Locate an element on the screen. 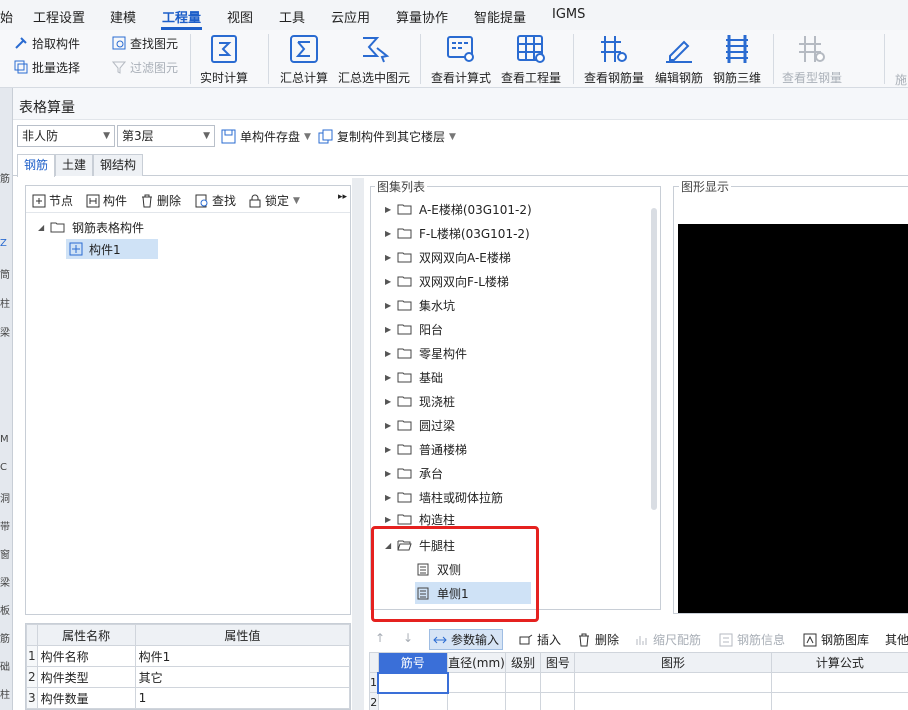 This screenshot has width=908, height=710. realtime-calc-button: 实时计算 is located at coordinates (224, 59).